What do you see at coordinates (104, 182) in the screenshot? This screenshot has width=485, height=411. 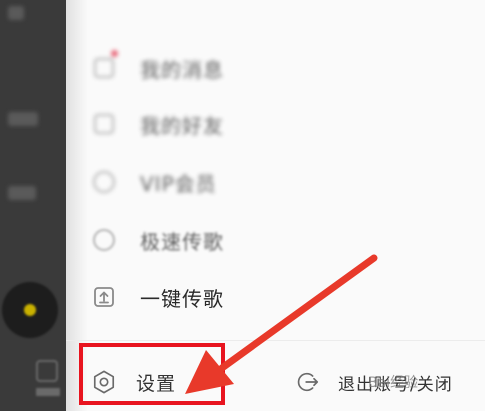 I see `vip-icon` at bounding box center [104, 182].